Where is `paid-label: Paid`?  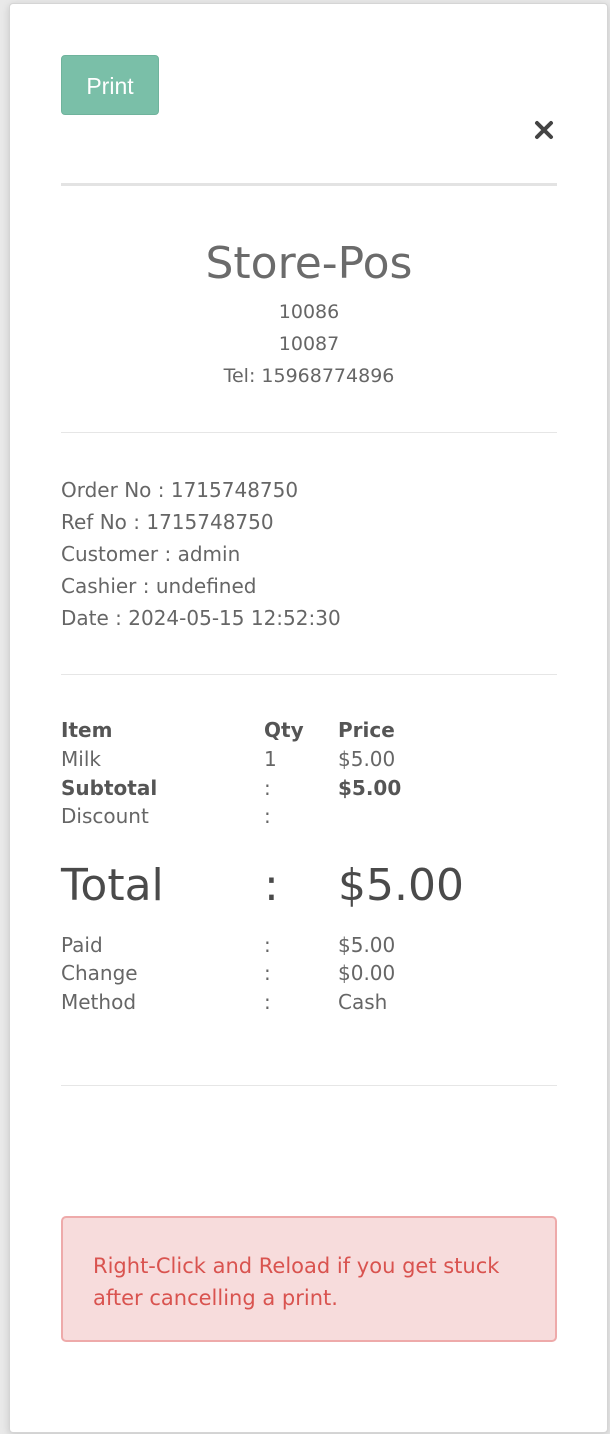 paid-label: Paid is located at coordinates (82, 945).